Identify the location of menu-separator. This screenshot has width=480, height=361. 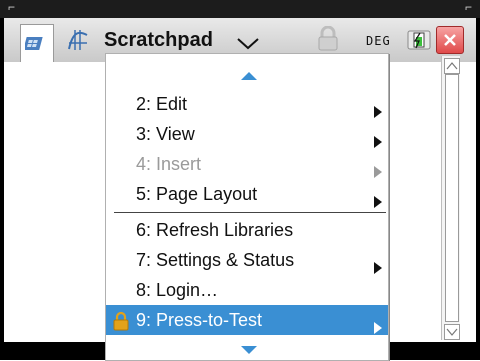
(250, 212).